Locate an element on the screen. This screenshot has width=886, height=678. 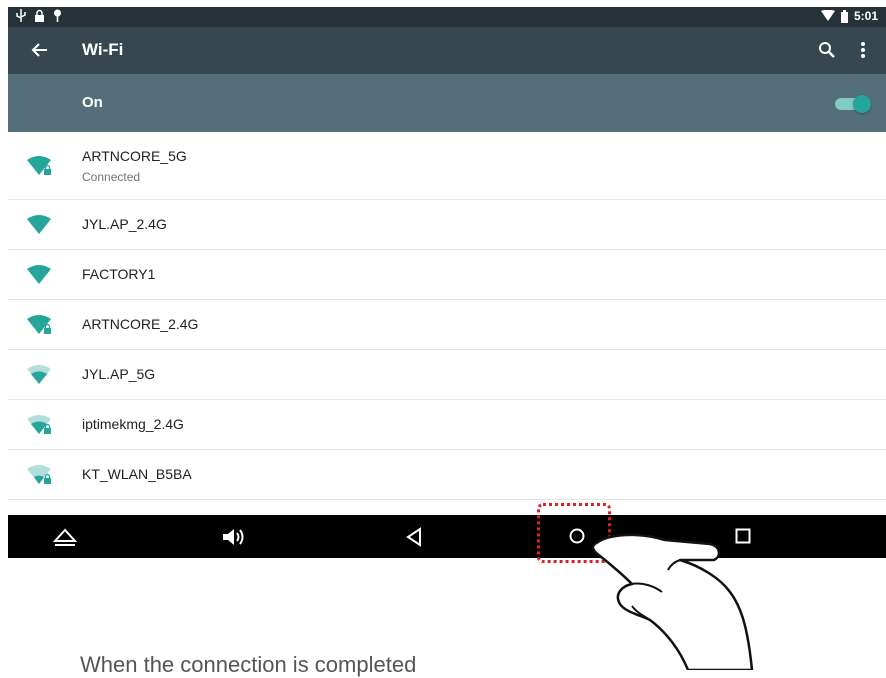
eject-icon is located at coordinates (65, 537).